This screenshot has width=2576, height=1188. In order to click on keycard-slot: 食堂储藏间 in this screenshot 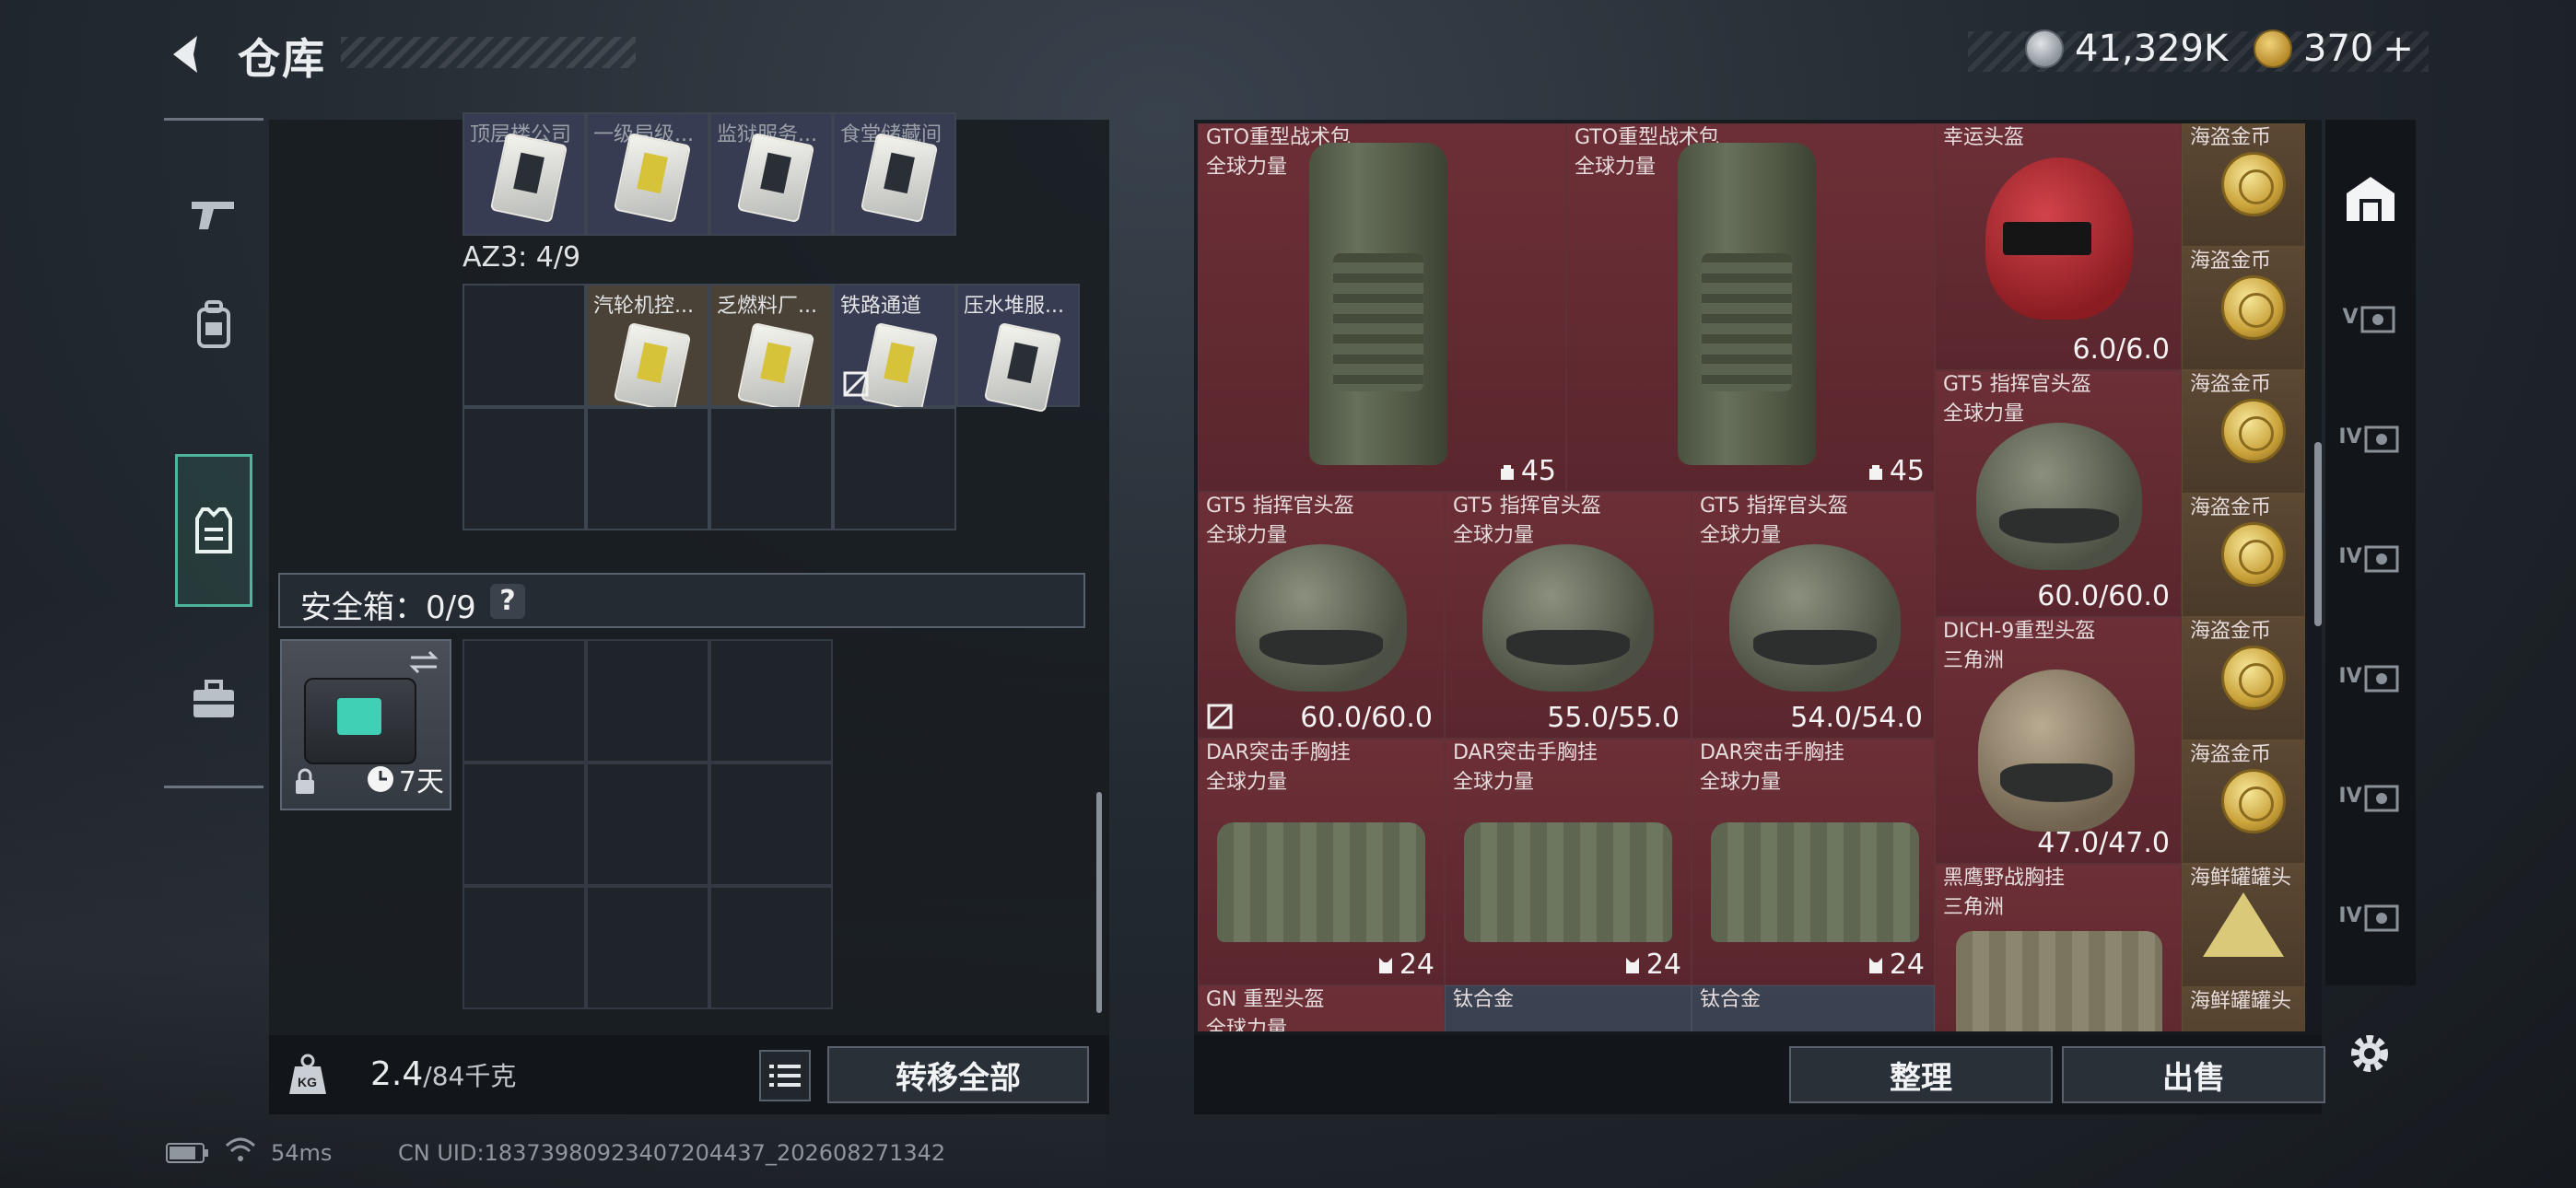, I will do `click(894, 174)`.